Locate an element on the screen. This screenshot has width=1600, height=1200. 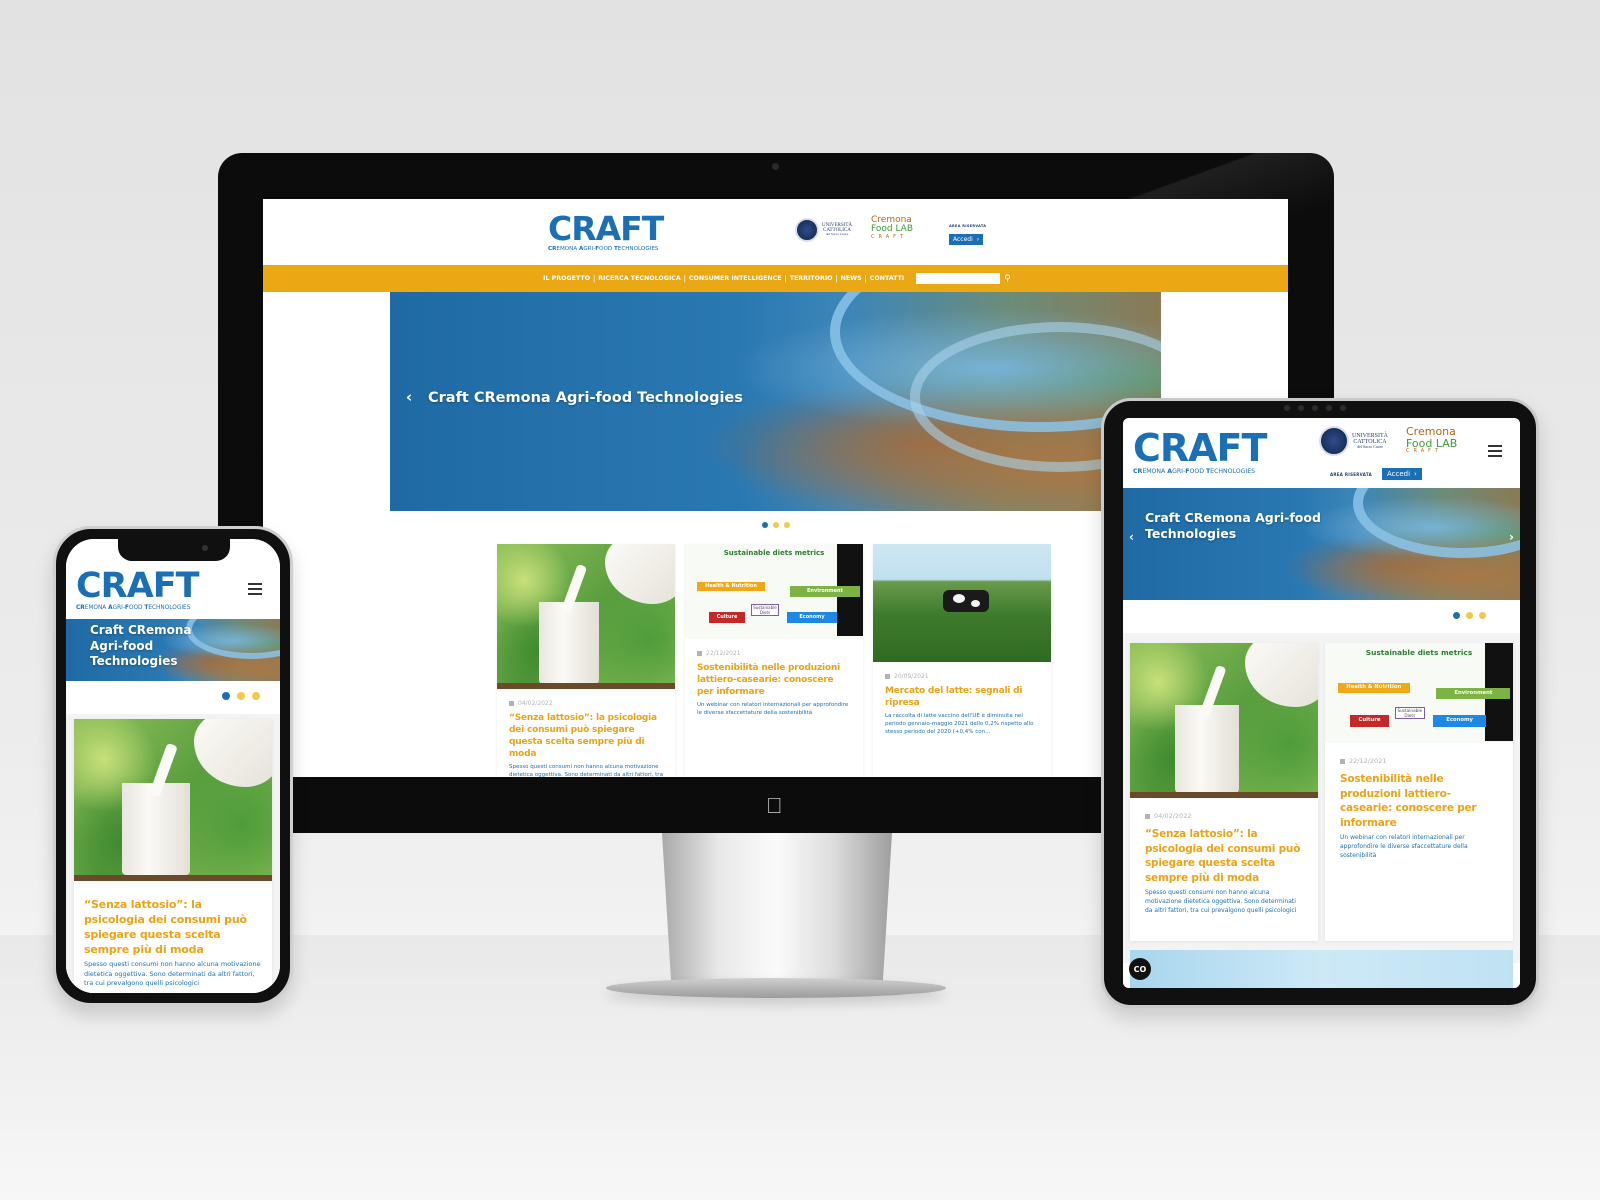
cow-image is located at coordinates (966, 601).